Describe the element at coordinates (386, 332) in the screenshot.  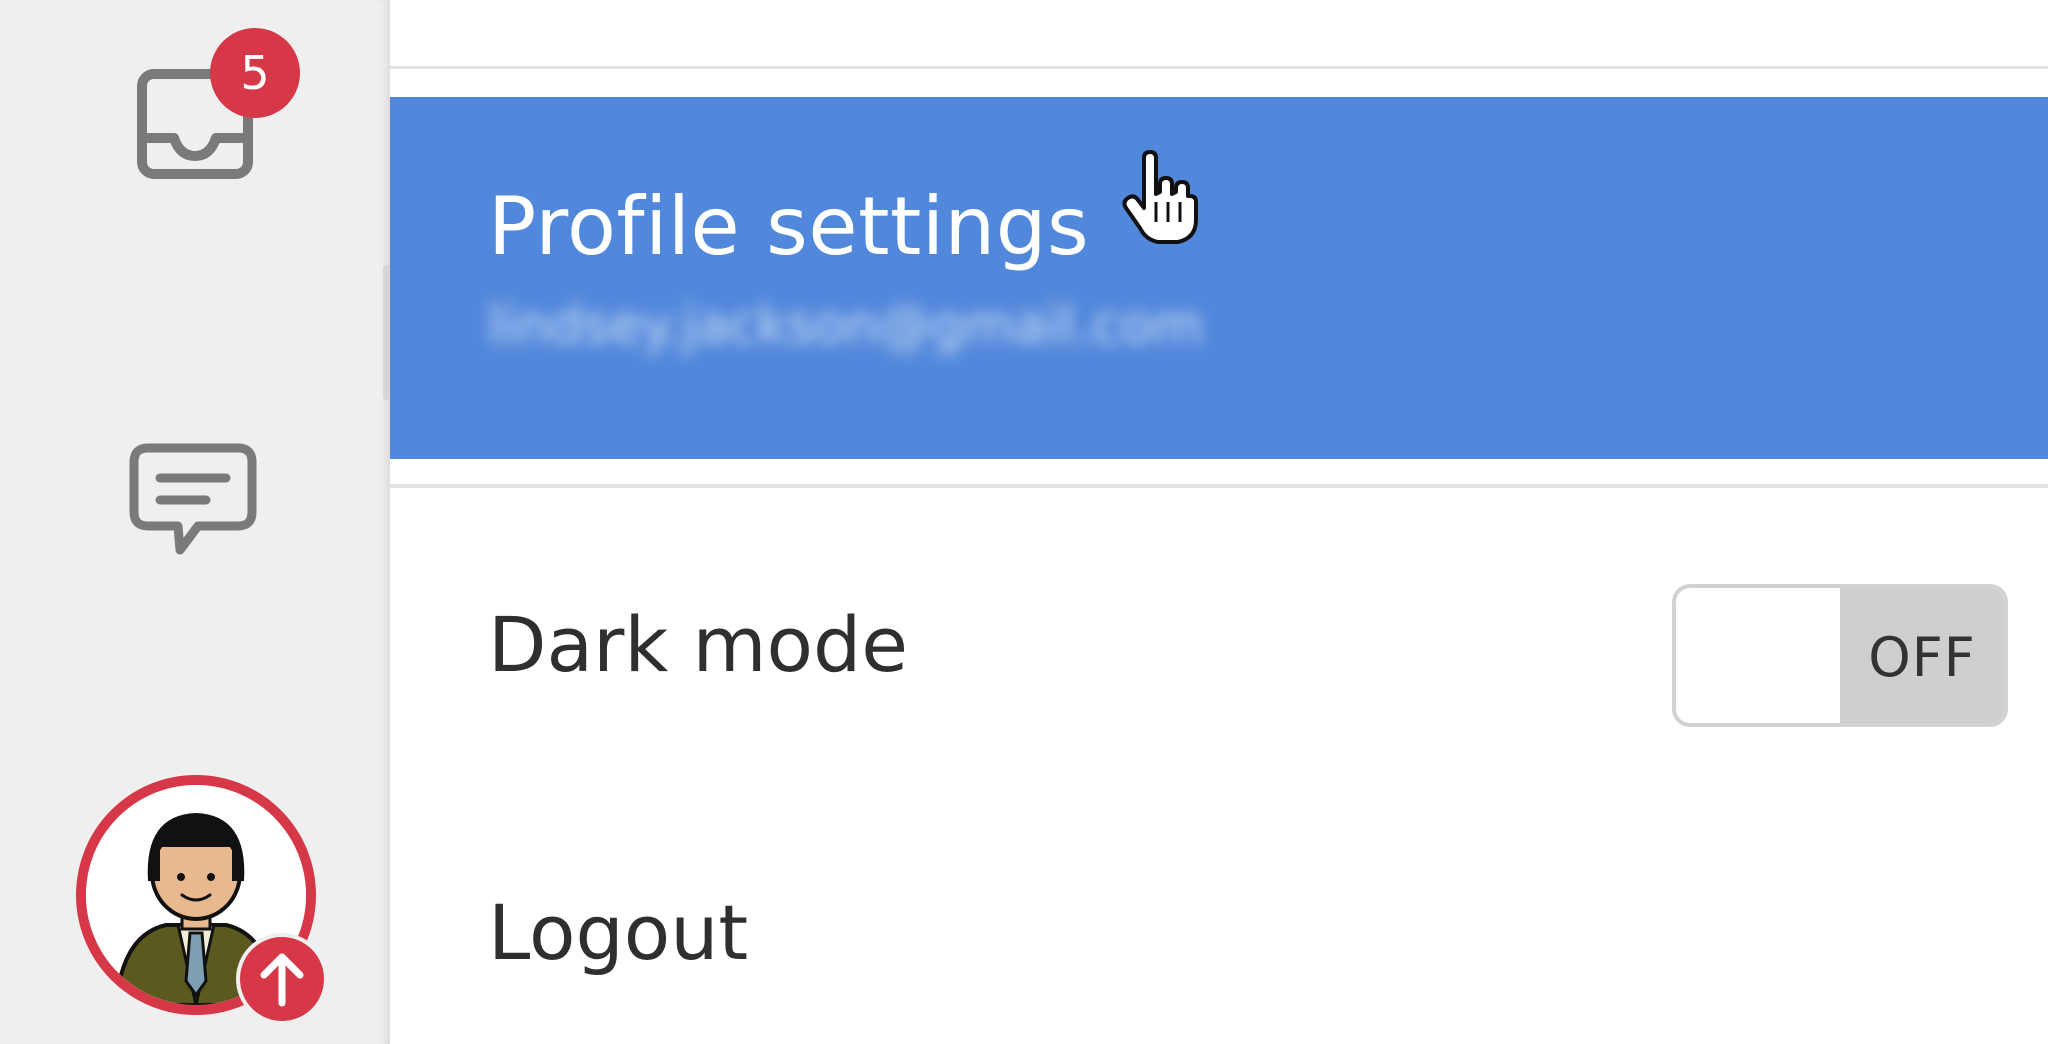
I see `panel-resize-handle` at that location.